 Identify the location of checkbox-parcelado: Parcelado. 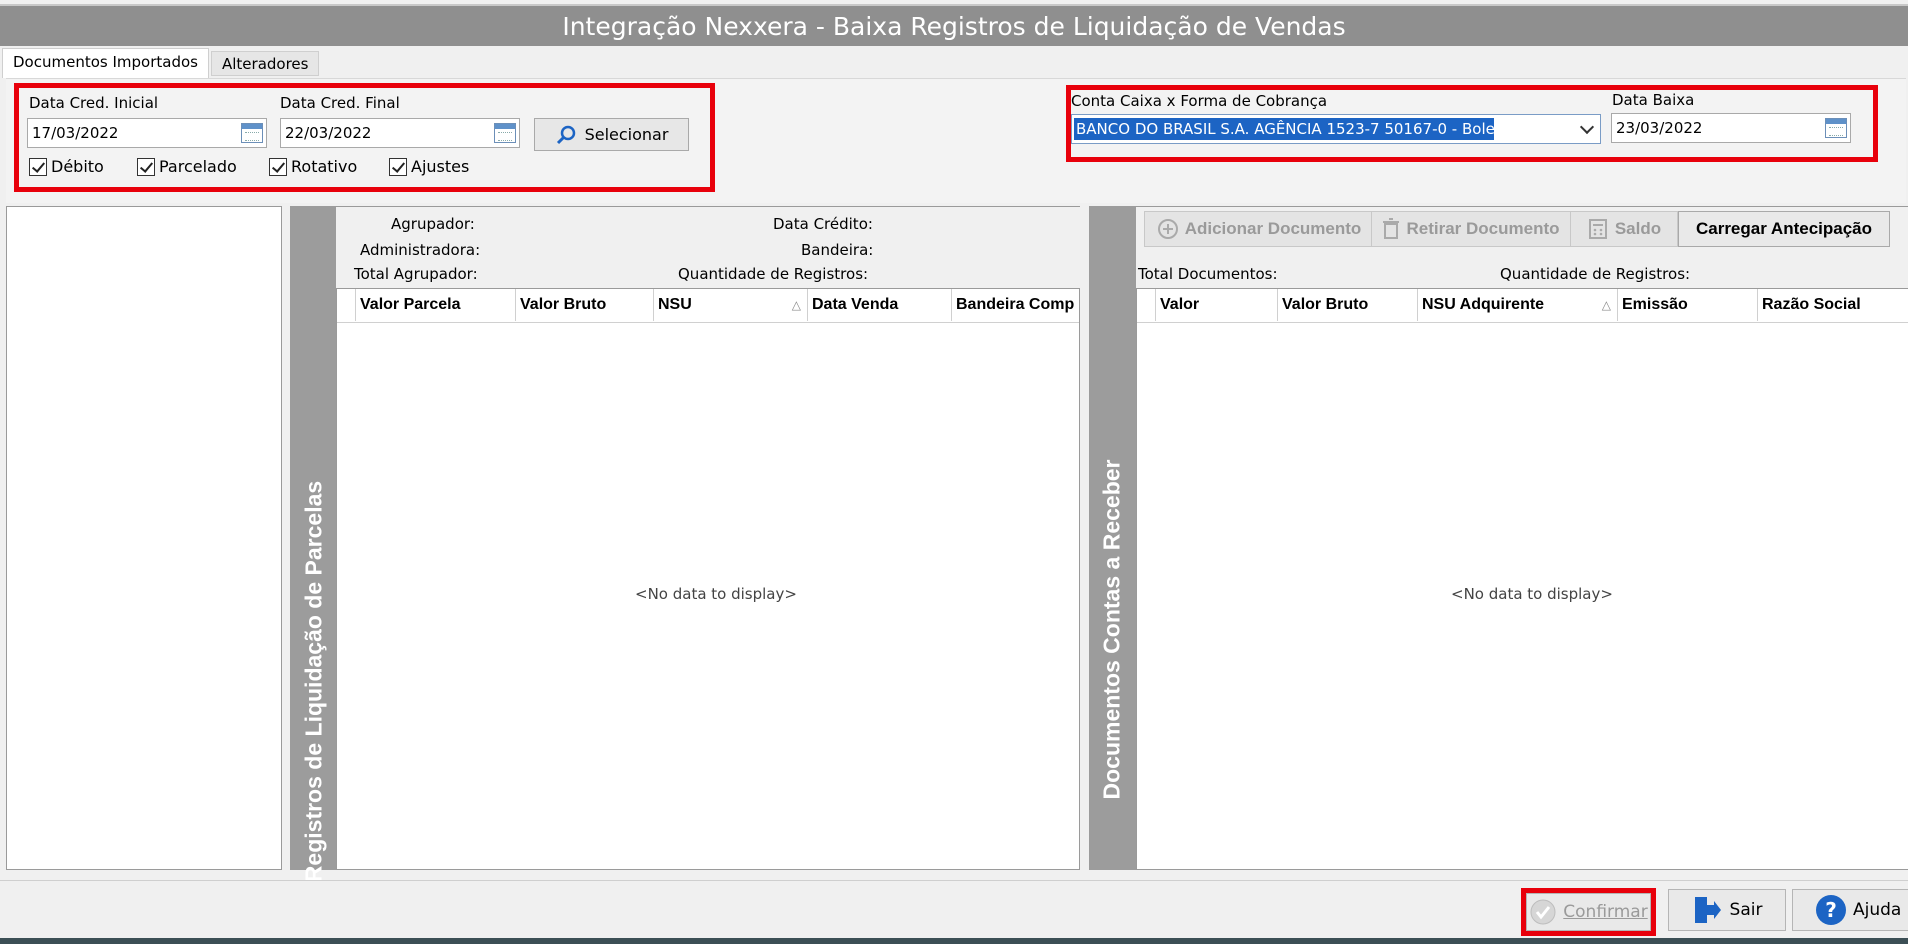
(187, 166).